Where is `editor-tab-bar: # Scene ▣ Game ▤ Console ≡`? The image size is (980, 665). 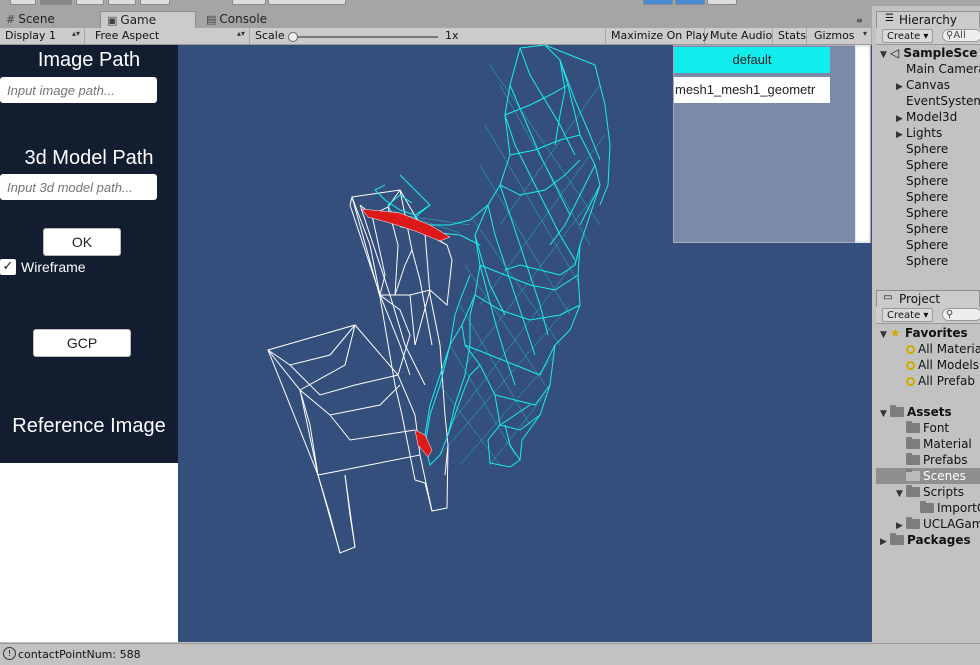 editor-tab-bar: # Scene ▣ Game ▤ Console ≡ is located at coordinates (436, 17).